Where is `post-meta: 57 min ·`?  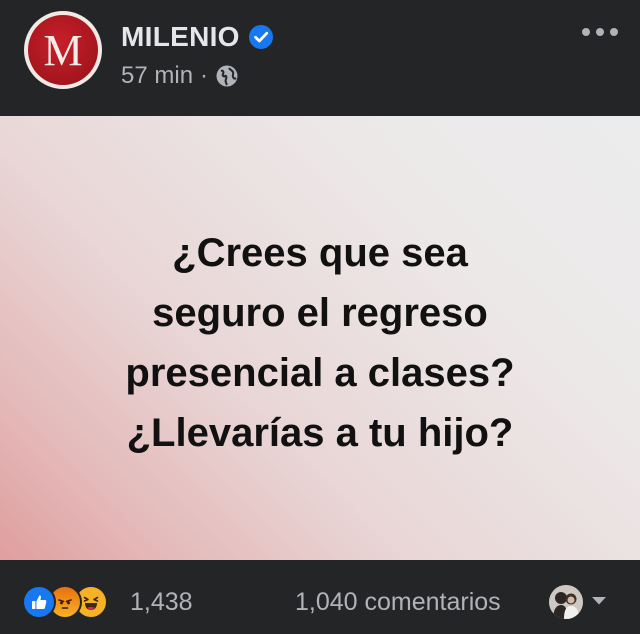
post-meta: 57 min · is located at coordinates (180, 76).